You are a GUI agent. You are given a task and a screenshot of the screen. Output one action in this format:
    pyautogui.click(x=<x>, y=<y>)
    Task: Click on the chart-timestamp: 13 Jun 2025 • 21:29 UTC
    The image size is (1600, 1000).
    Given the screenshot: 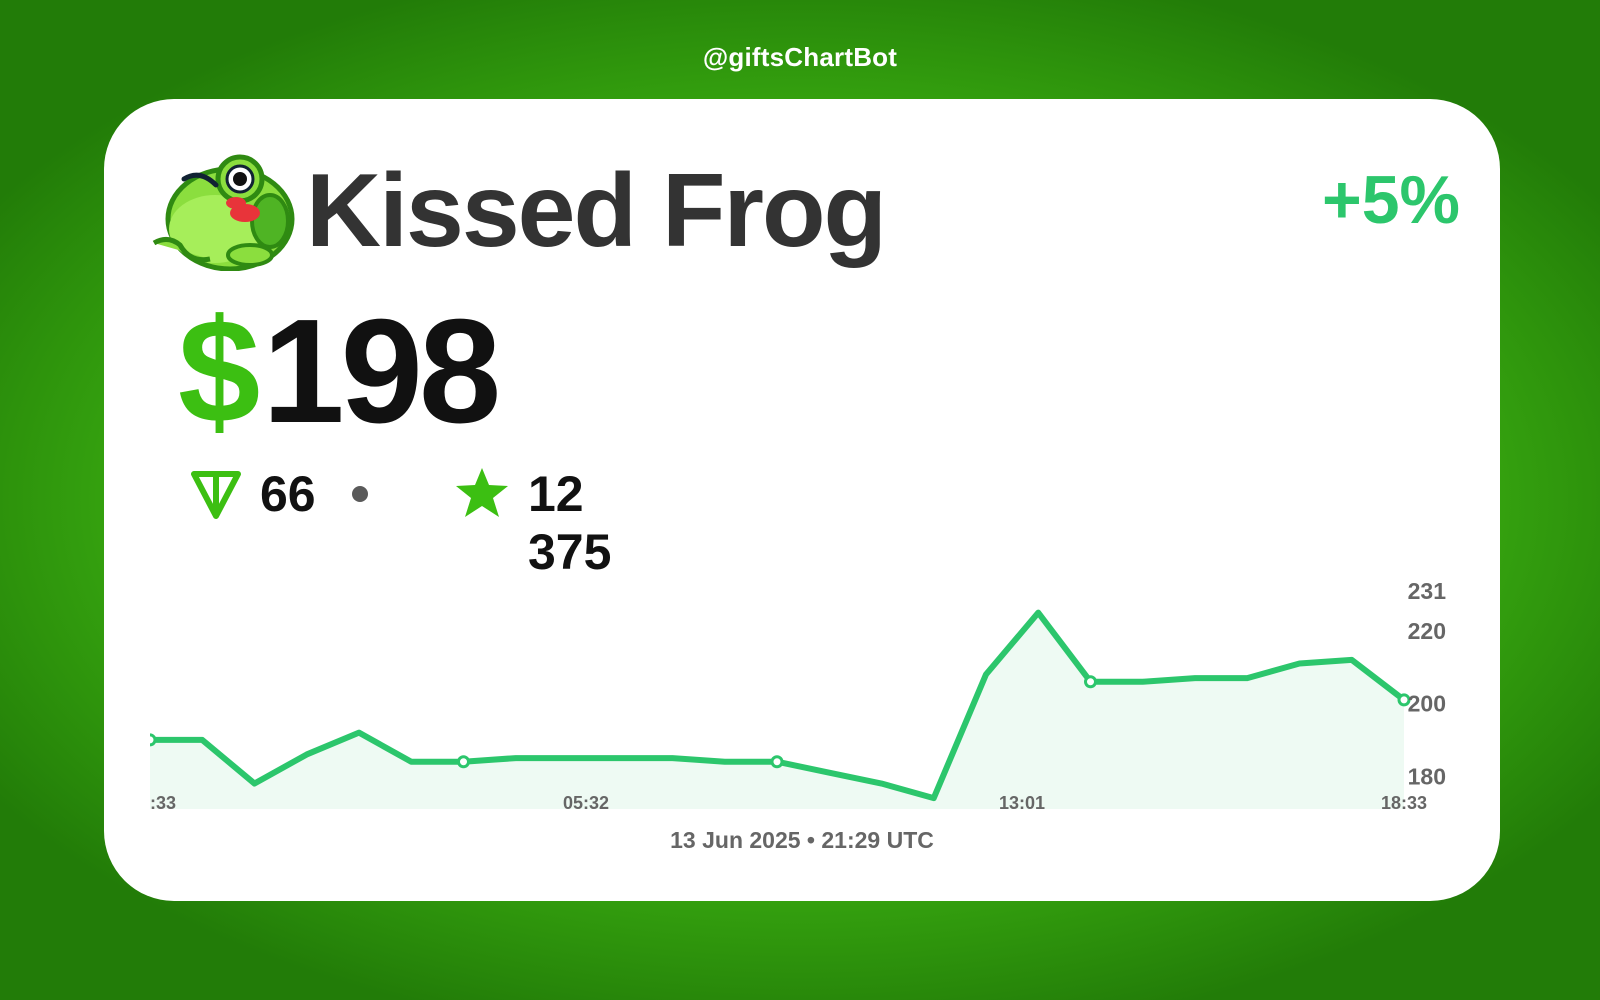 What is the action you would take?
    pyautogui.click(x=802, y=840)
    